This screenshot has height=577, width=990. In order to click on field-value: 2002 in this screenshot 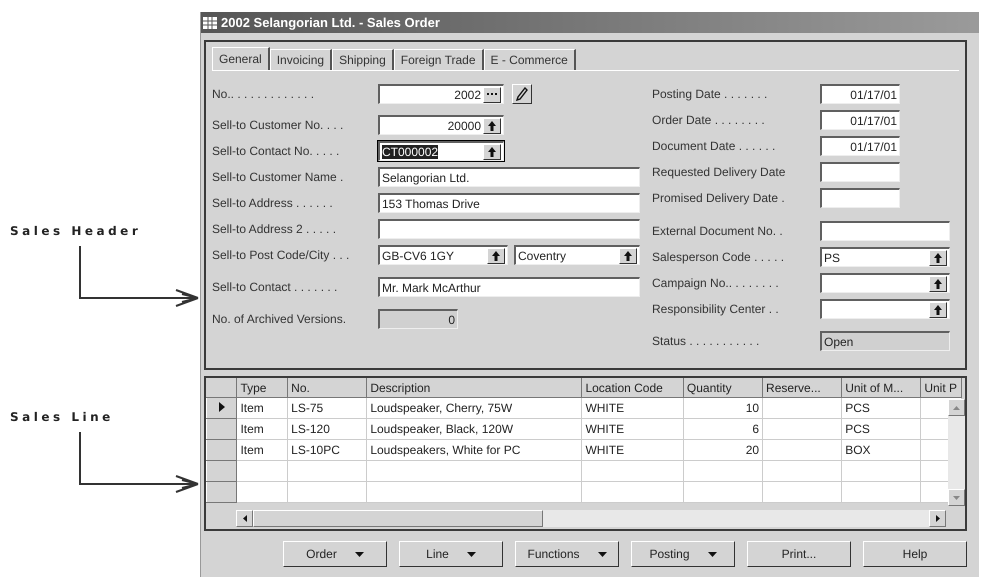, I will do `click(467, 95)`.